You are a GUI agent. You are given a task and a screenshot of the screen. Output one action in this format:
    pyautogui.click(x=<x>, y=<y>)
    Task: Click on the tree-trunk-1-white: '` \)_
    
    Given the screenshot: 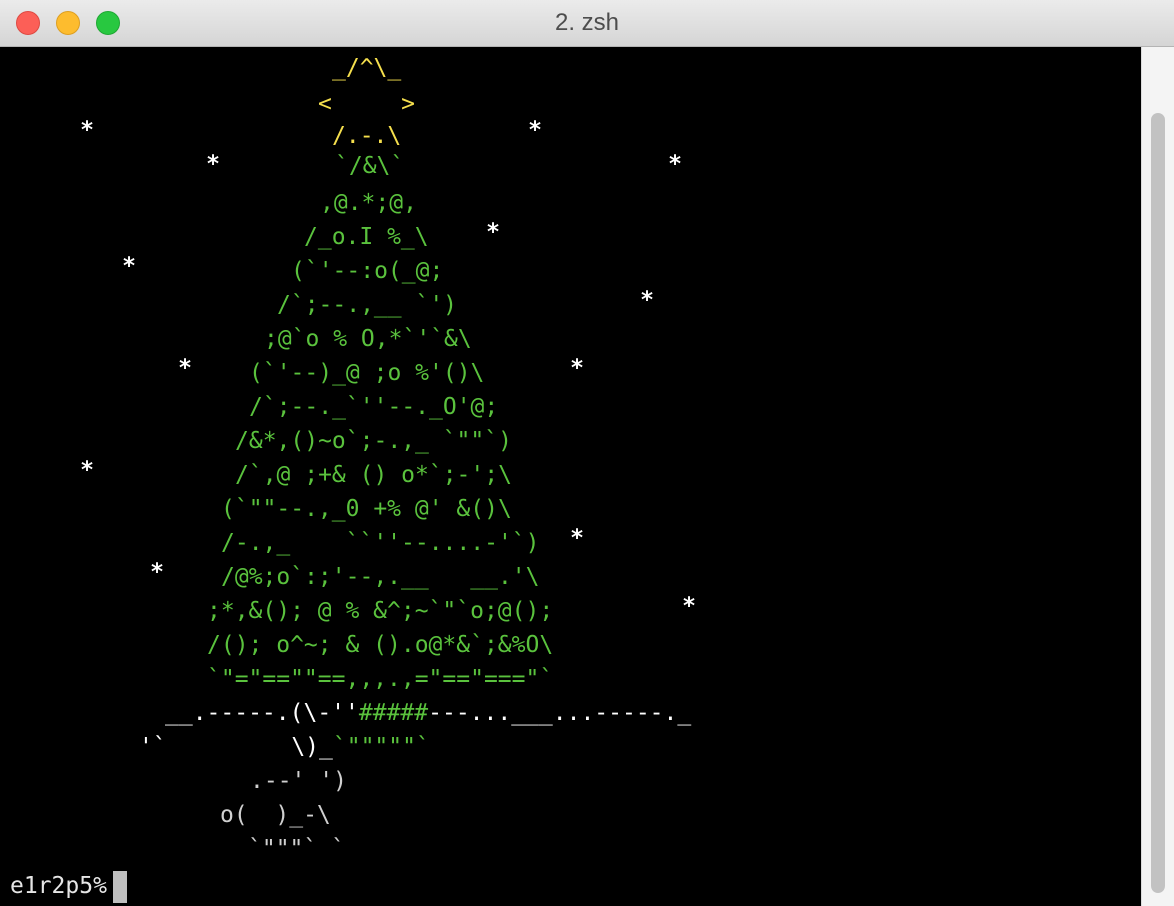 What is the action you would take?
    pyautogui.click(x=236, y=747)
    